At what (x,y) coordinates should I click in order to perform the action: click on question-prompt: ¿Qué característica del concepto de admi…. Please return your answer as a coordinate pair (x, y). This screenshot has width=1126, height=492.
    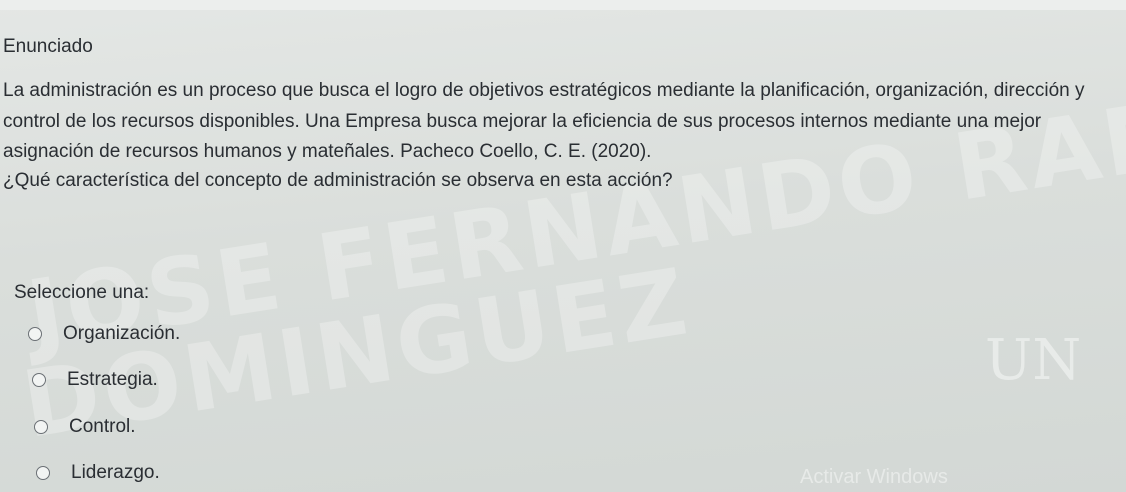
    Looking at the image, I should click on (338, 180).